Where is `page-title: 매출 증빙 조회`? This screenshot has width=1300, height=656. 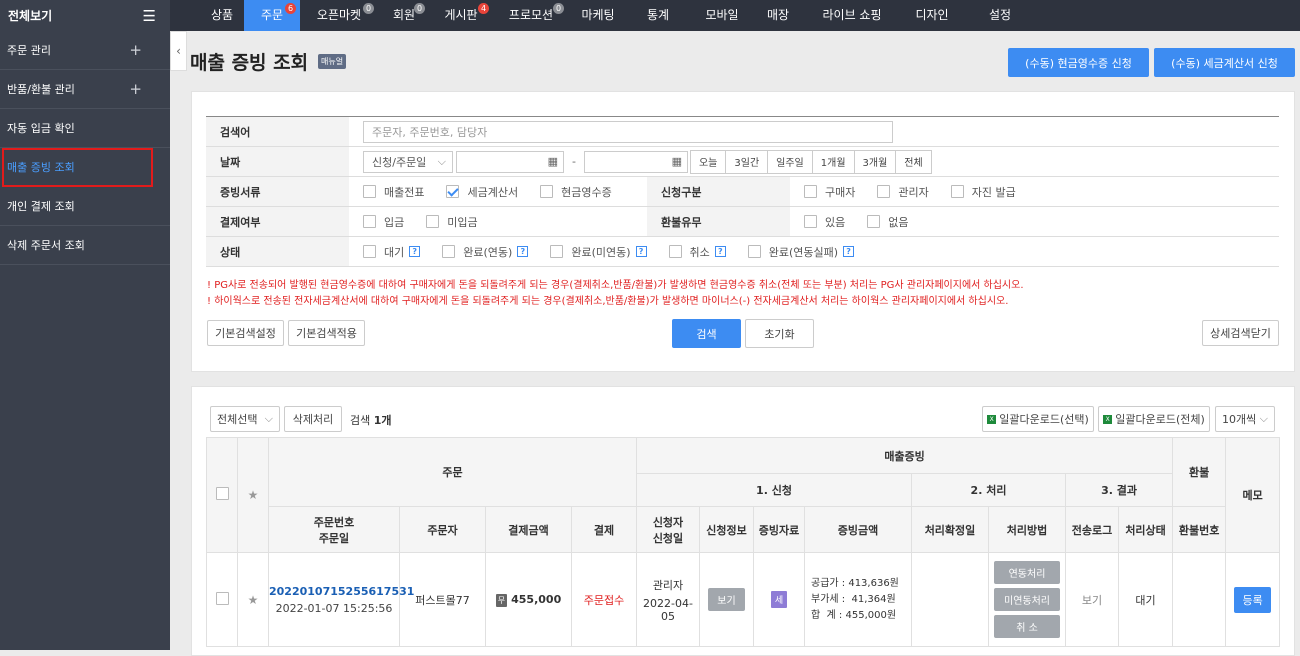 page-title: 매출 증빙 조회 is located at coordinates (249, 63).